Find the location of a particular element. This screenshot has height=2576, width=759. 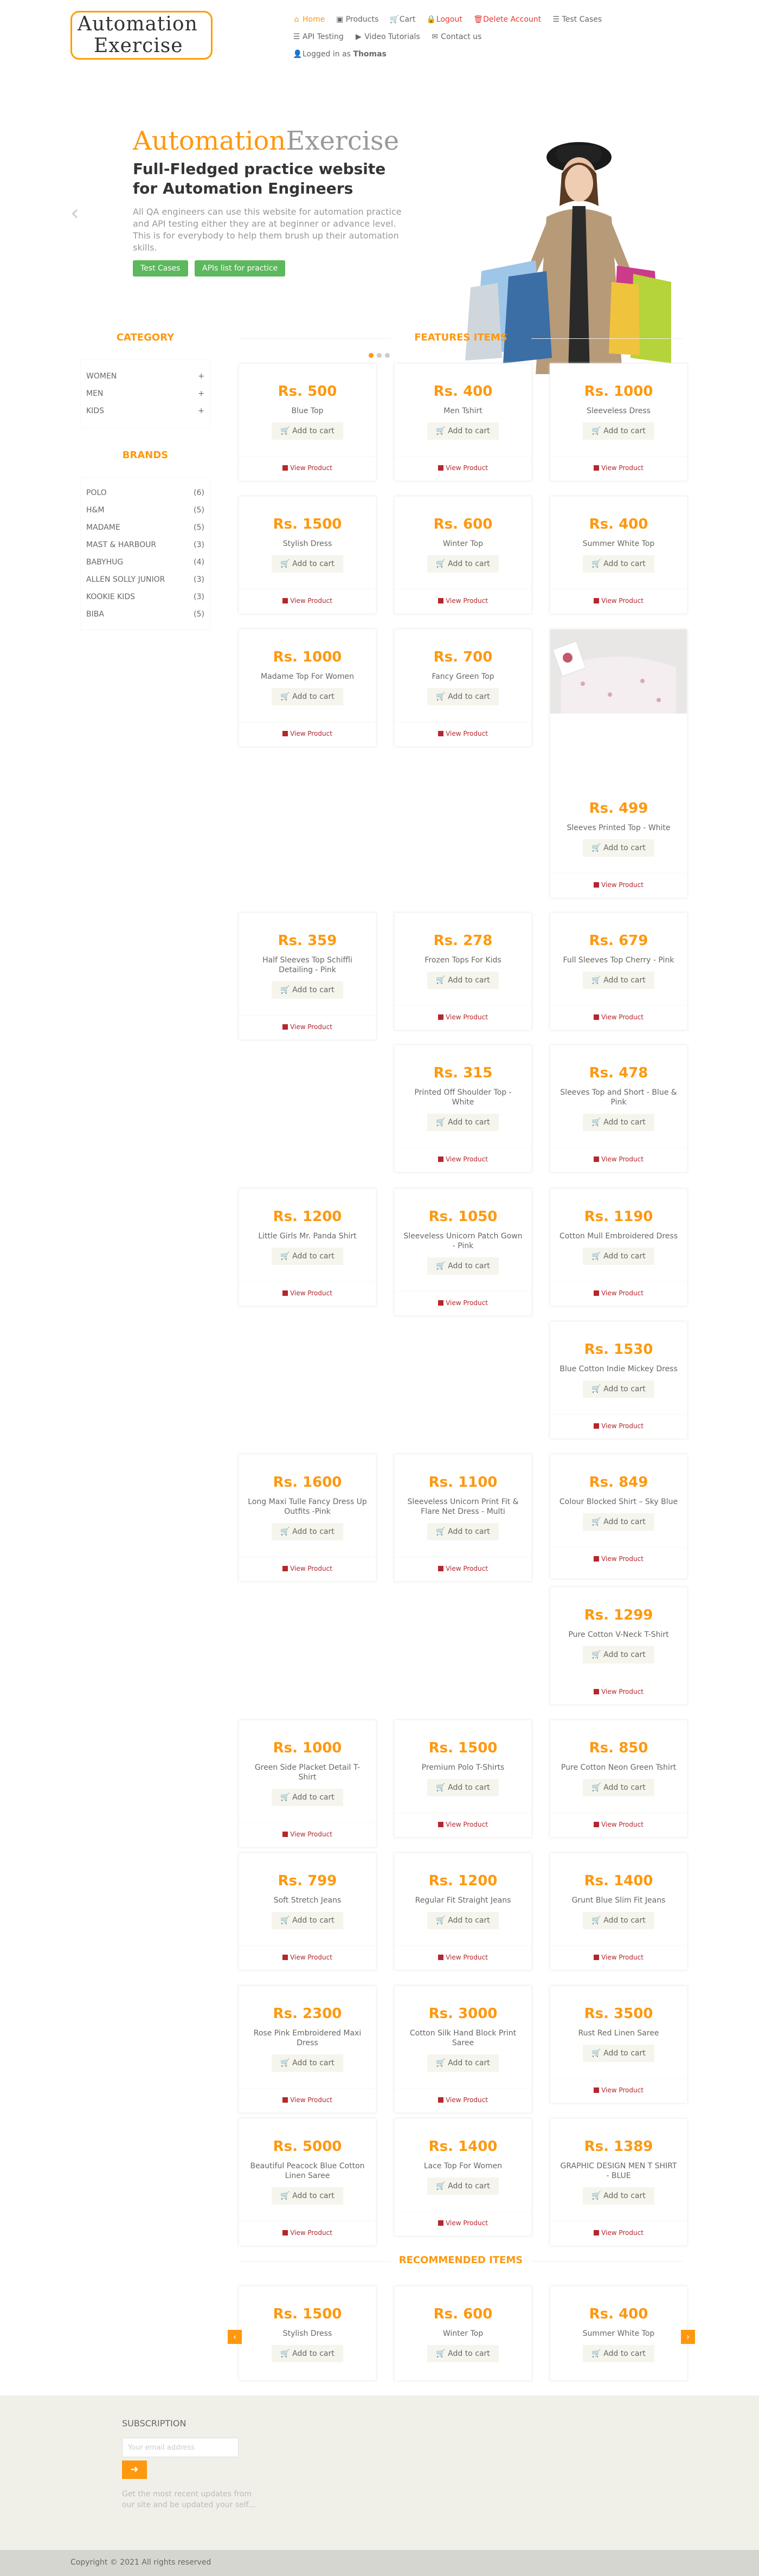

test-cases-button: Test Cases is located at coordinates (160, 268).